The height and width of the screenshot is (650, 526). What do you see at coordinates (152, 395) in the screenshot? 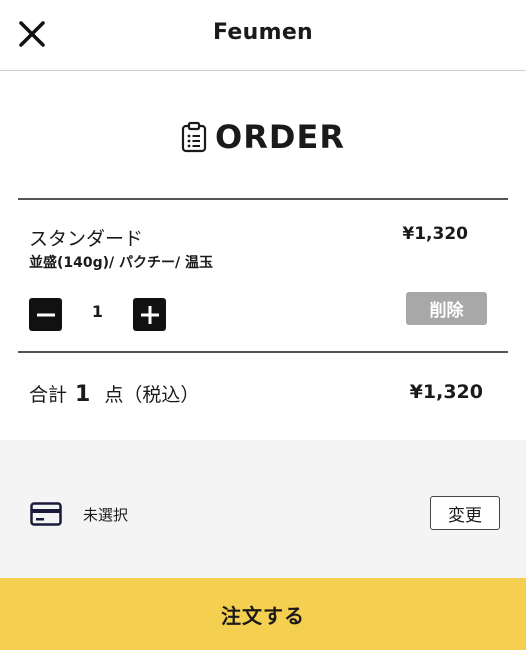
I see `total-suffix: 点（税込）` at bounding box center [152, 395].